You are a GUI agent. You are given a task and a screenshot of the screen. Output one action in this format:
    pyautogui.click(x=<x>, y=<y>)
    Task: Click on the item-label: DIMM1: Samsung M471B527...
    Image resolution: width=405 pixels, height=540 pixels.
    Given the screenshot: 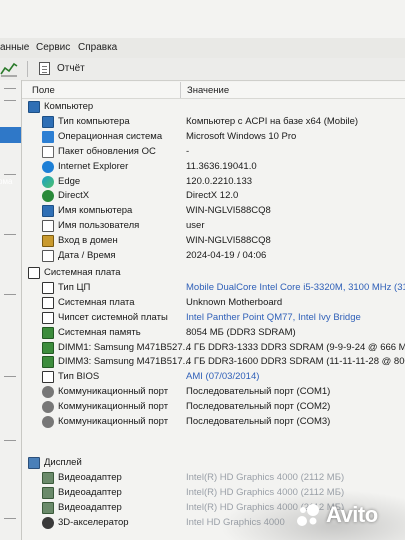 What is the action you would take?
    pyautogui.click(x=124, y=347)
    